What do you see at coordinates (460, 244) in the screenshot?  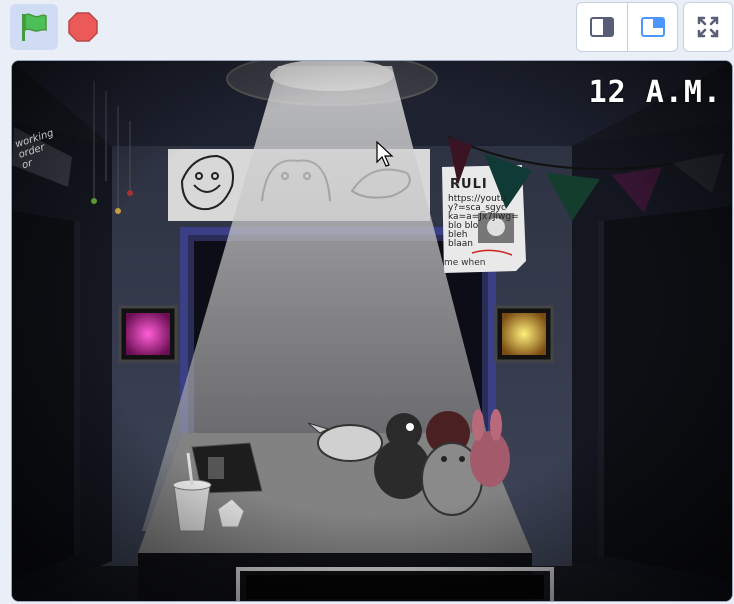 I see `poster-line: blaan` at bounding box center [460, 244].